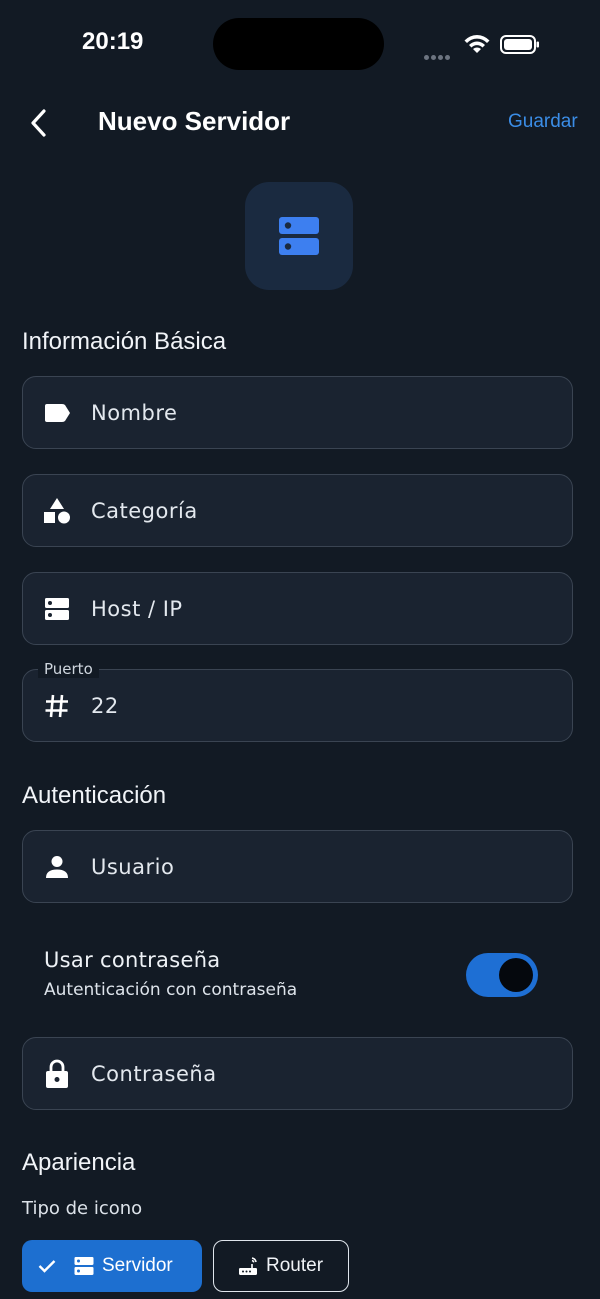 The width and height of the screenshot is (600, 1299). Describe the element at coordinates (144, 510) in the screenshot. I see `category-placeholder: Categoría` at that location.